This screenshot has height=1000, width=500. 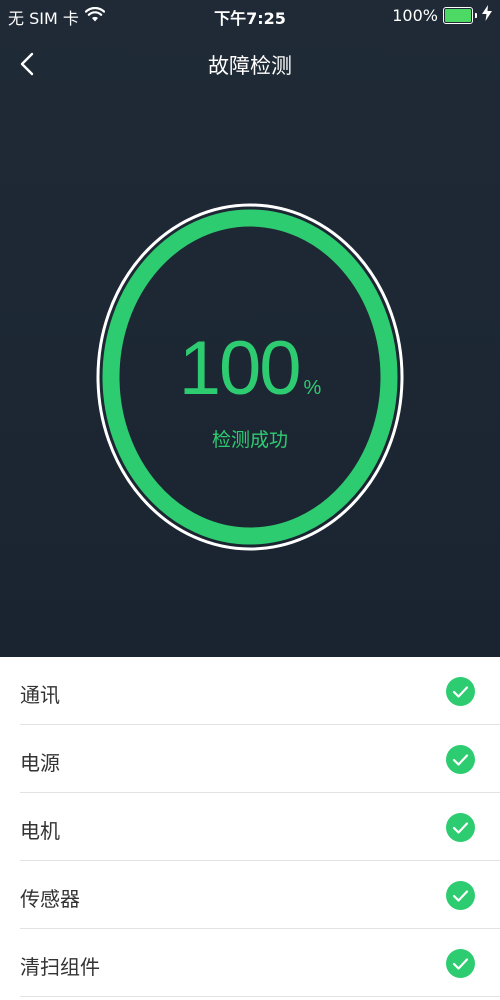 I want to click on list-item: 电机, so click(x=250, y=827).